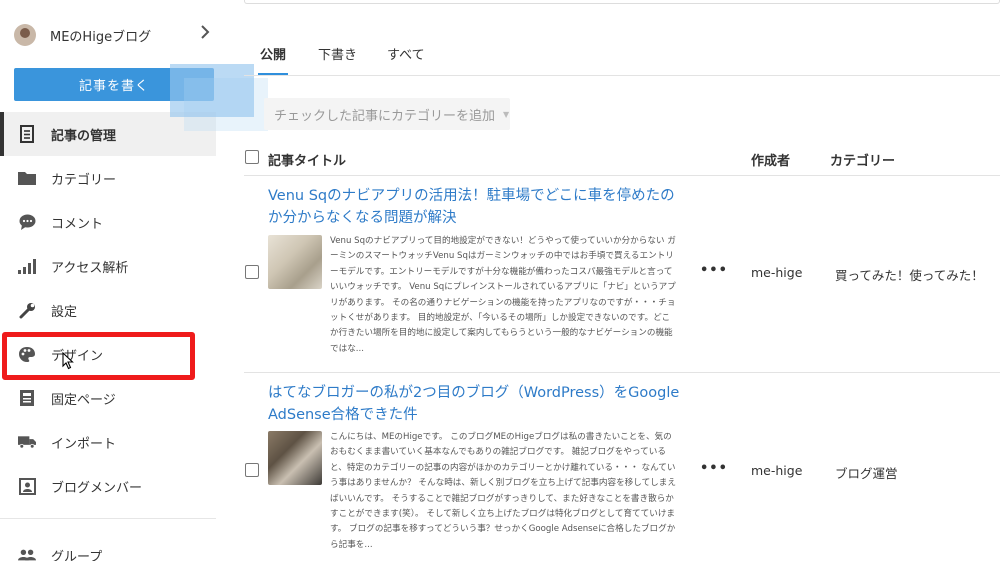 The height and width of the screenshot is (561, 1000). Describe the element at coordinates (205, 33) in the screenshot. I see `chevron-right-icon` at that location.